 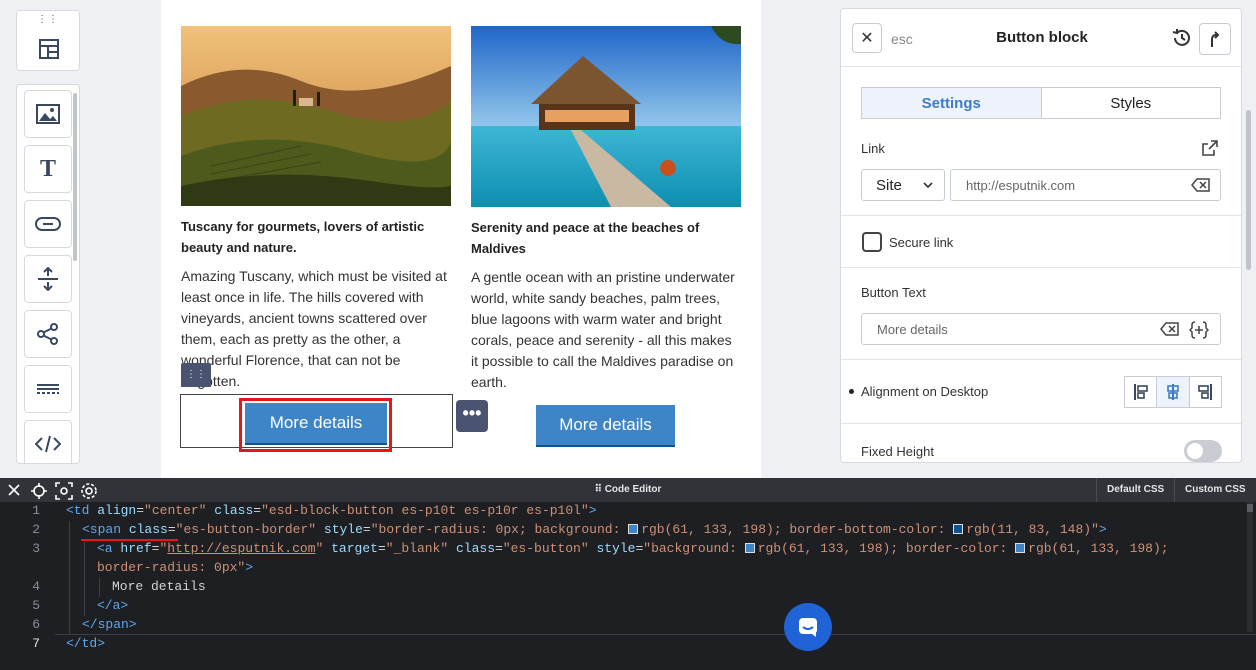 I want to click on divider-block-button, so click(x=48, y=389).